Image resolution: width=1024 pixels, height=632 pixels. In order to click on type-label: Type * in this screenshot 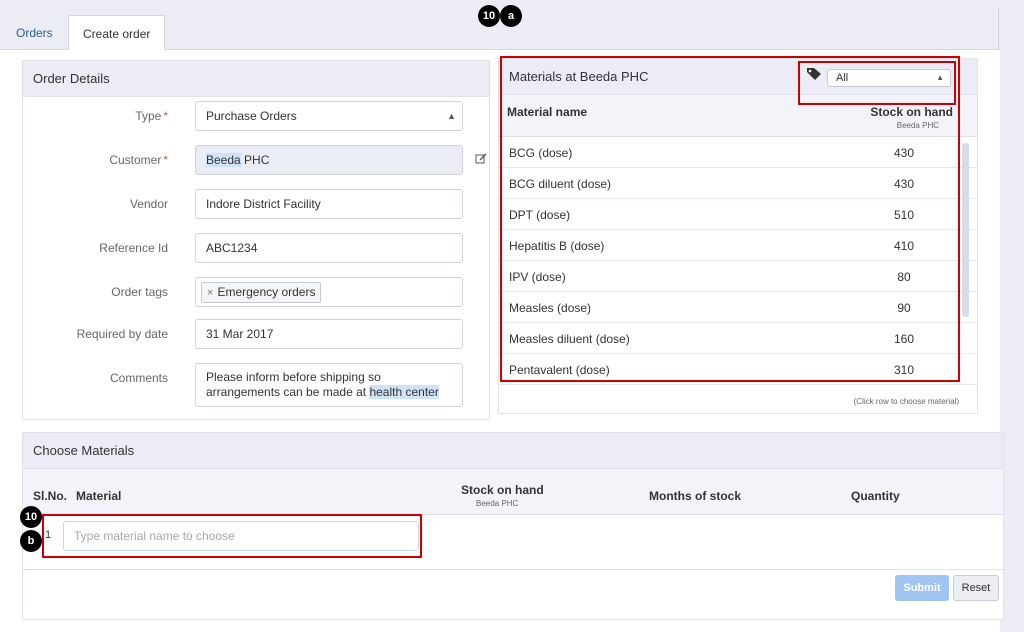, I will do `click(151, 116)`.